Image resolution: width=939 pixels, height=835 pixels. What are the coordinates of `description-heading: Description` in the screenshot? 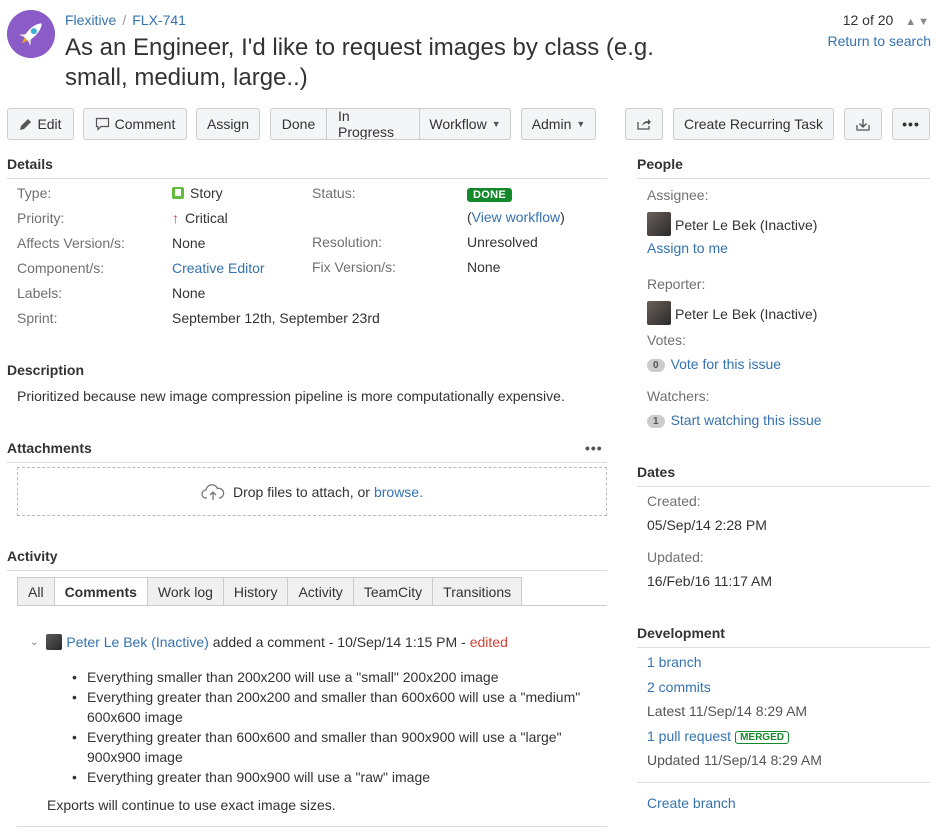 It's located at (46, 370).